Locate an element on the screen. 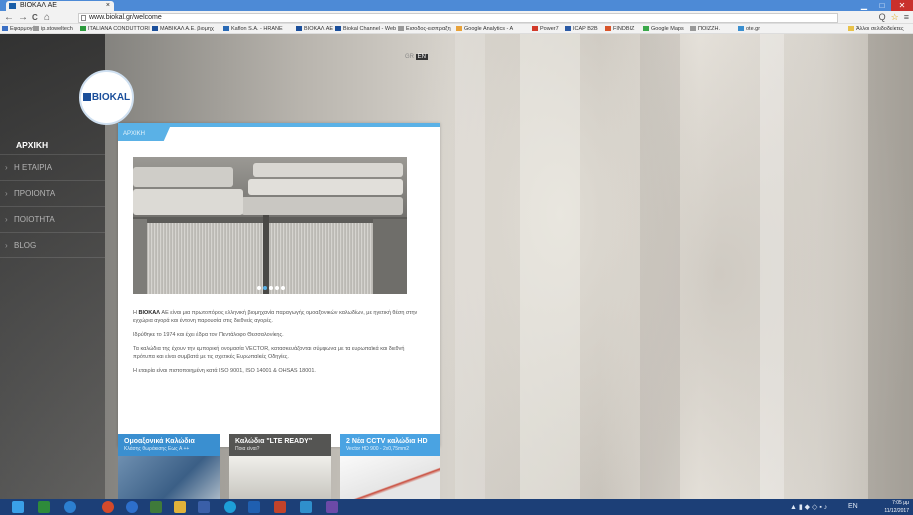 This screenshot has height=515, width=913. lang-en: EN is located at coordinates (422, 57).